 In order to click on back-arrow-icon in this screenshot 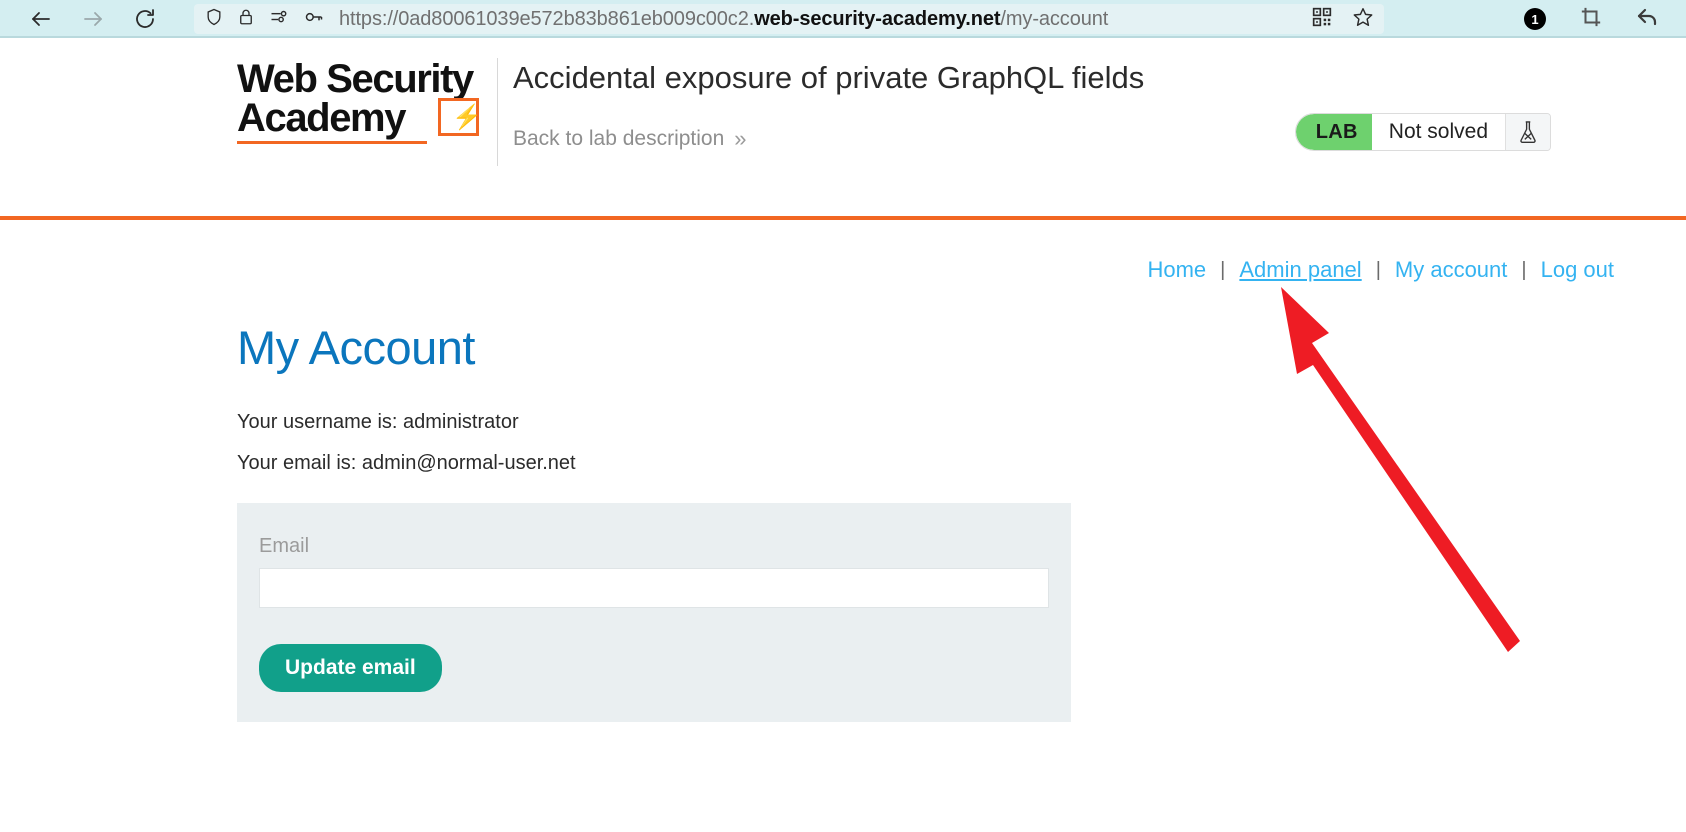, I will do `click(41, 19)`.